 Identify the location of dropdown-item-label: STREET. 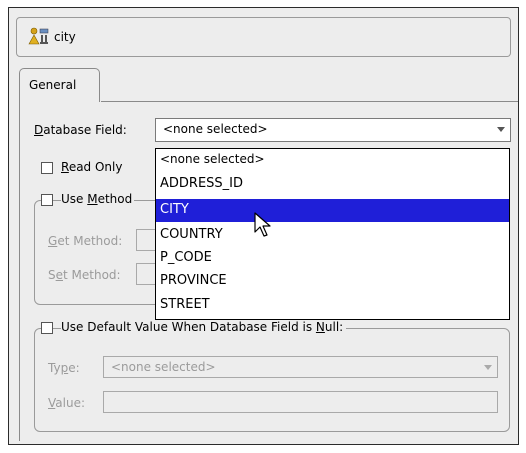
(185, 304).